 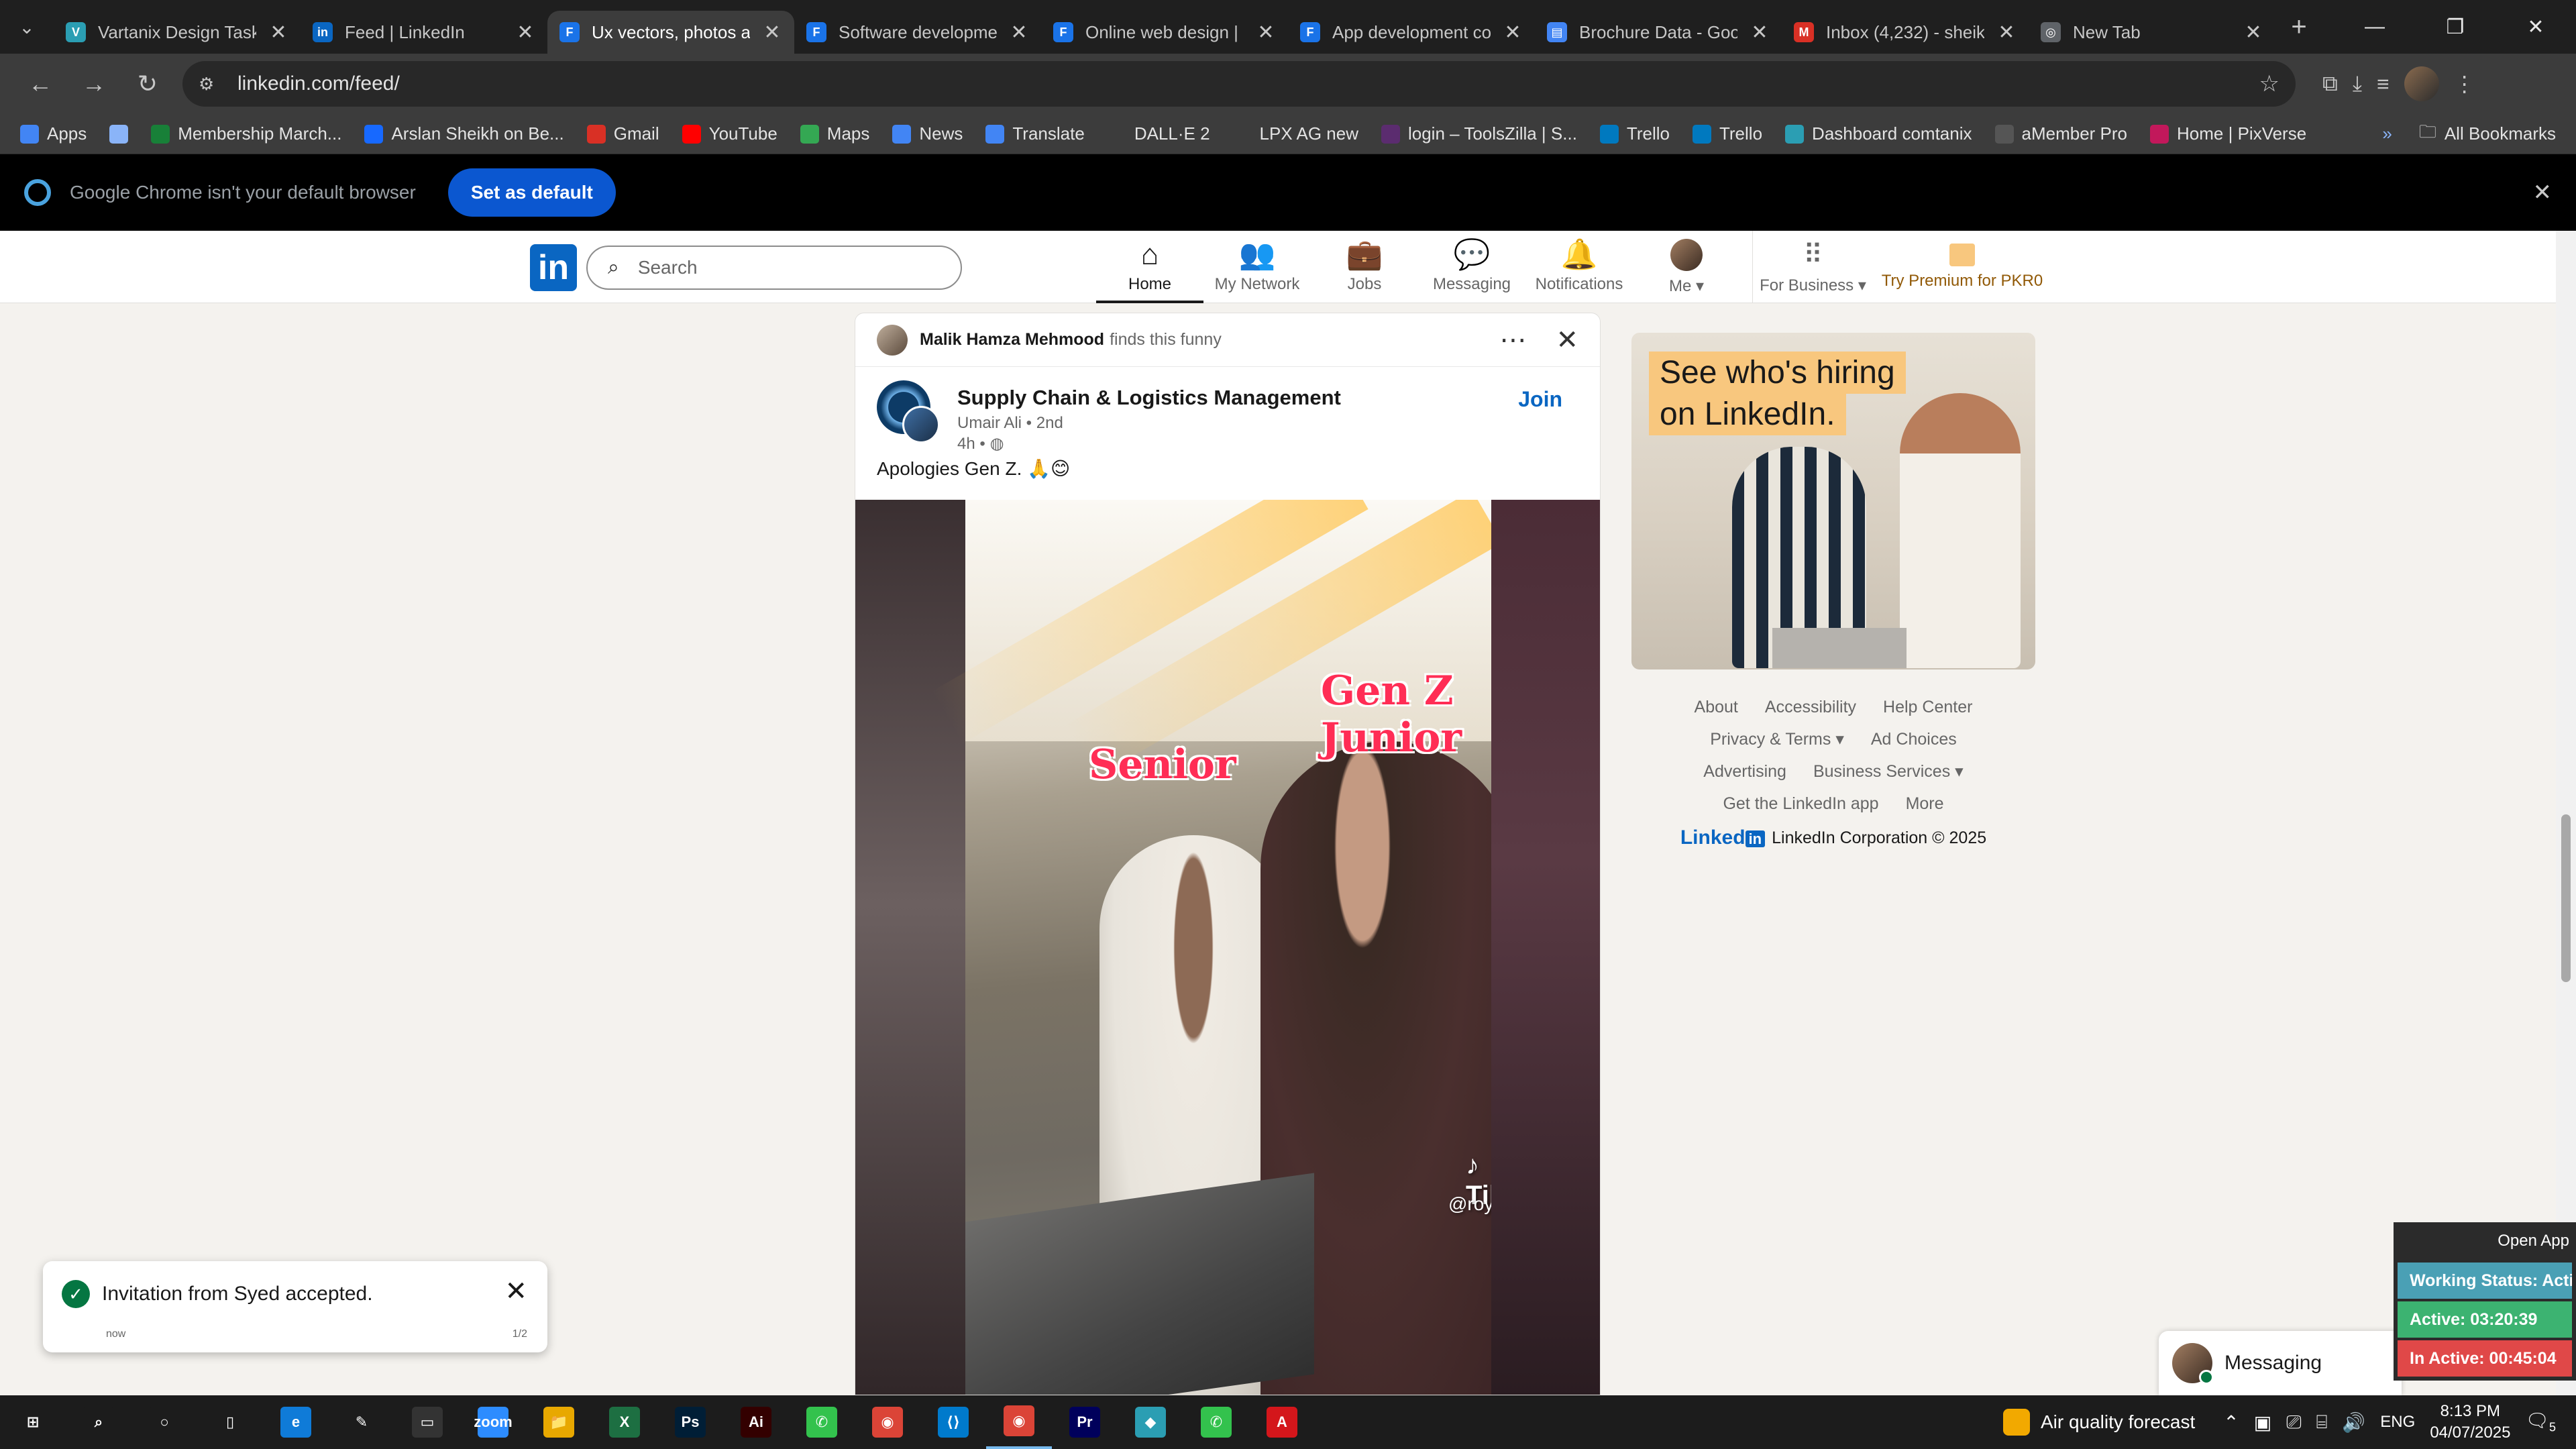 I want to click on footer-link: Accessibility, so click(x=1810, y=707).